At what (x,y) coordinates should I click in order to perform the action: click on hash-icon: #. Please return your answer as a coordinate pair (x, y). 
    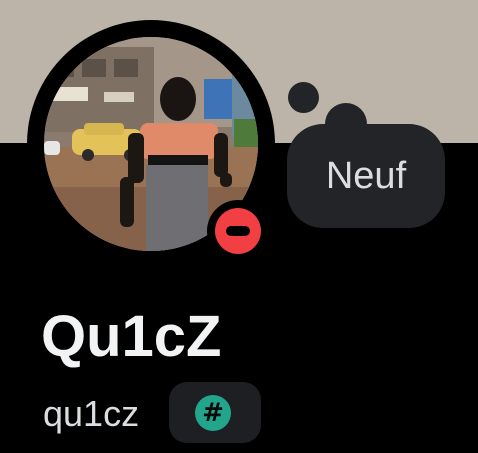
    Looking at the image, I should click on (213, 413).